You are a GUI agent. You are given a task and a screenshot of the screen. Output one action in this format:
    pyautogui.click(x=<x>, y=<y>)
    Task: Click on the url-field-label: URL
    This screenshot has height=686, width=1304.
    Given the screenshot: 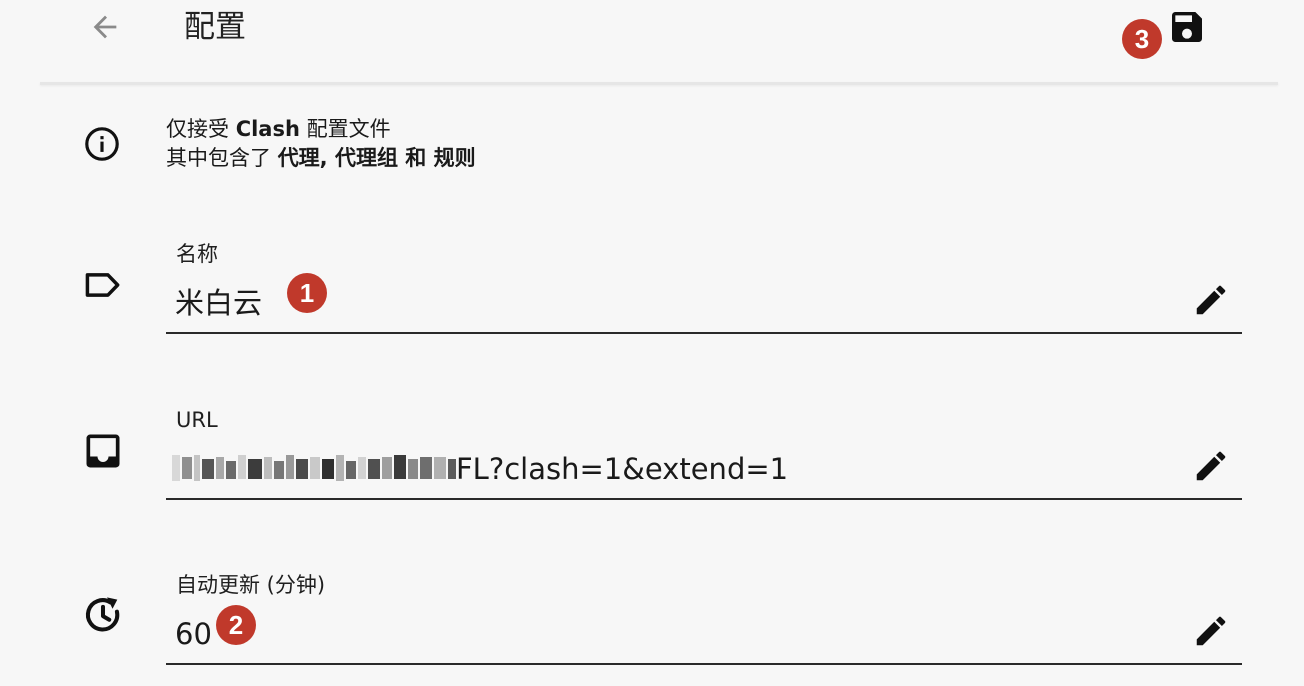 What is the action you would take?
    pyautogui.click(x=197, y=420)
    